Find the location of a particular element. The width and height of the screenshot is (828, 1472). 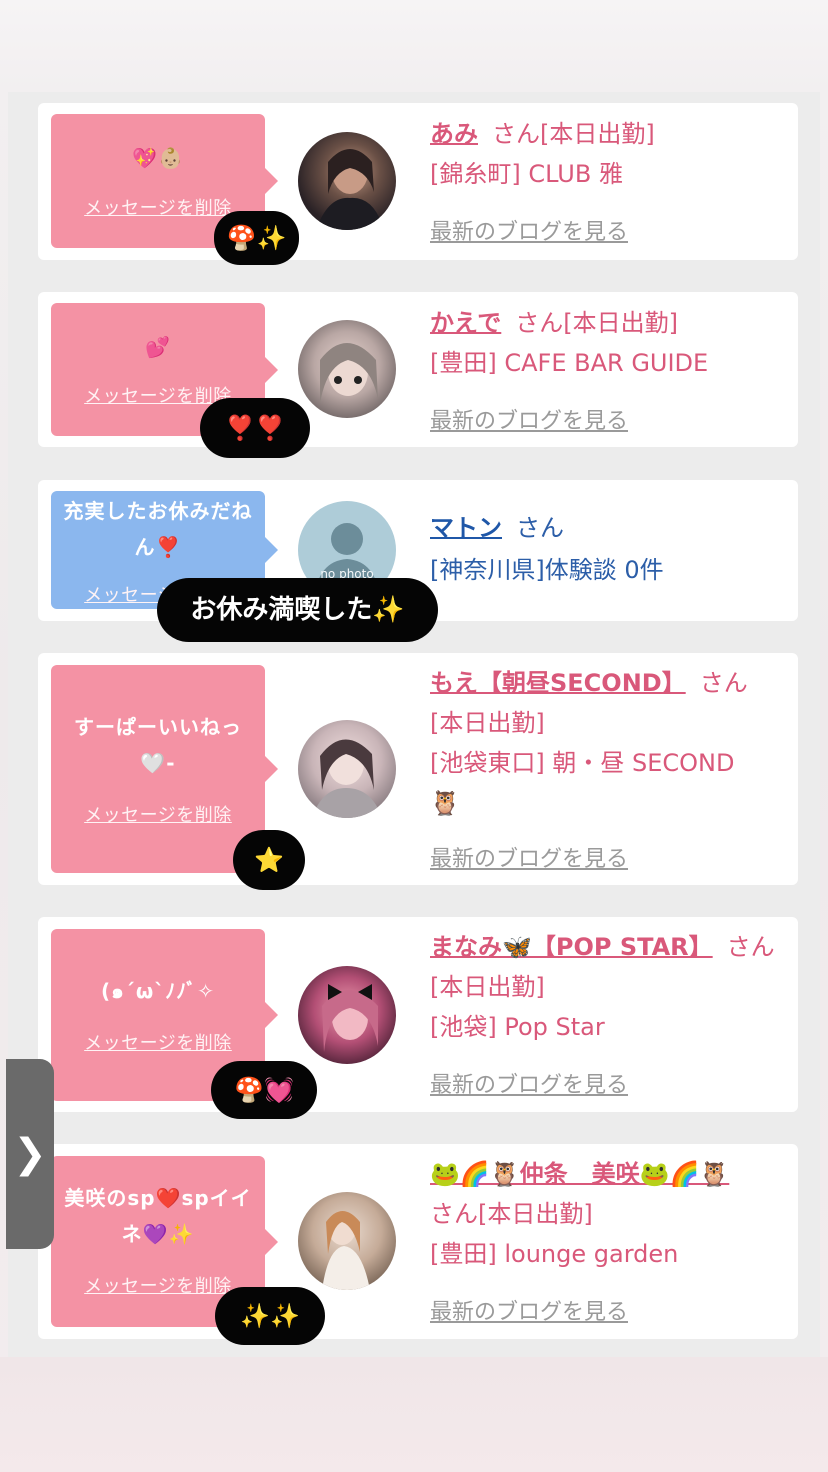

profile-info: まなみ🦋【POP STAR】 さん[本日出勤] [池袋] Pop Star is located at coordinates (606, 987).